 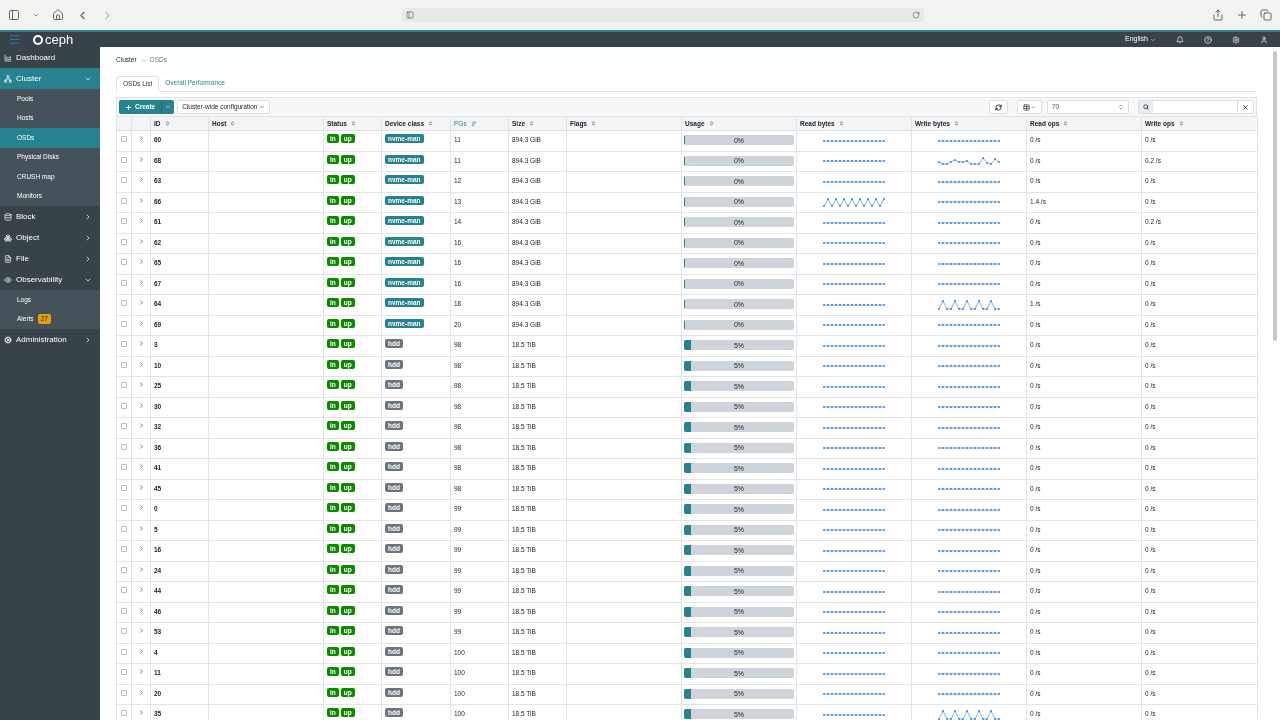 What do you see at coordinates (50, 78) in the screenshot?
I see `sidebar-item: Cluster` at bounding box center [50, 78].